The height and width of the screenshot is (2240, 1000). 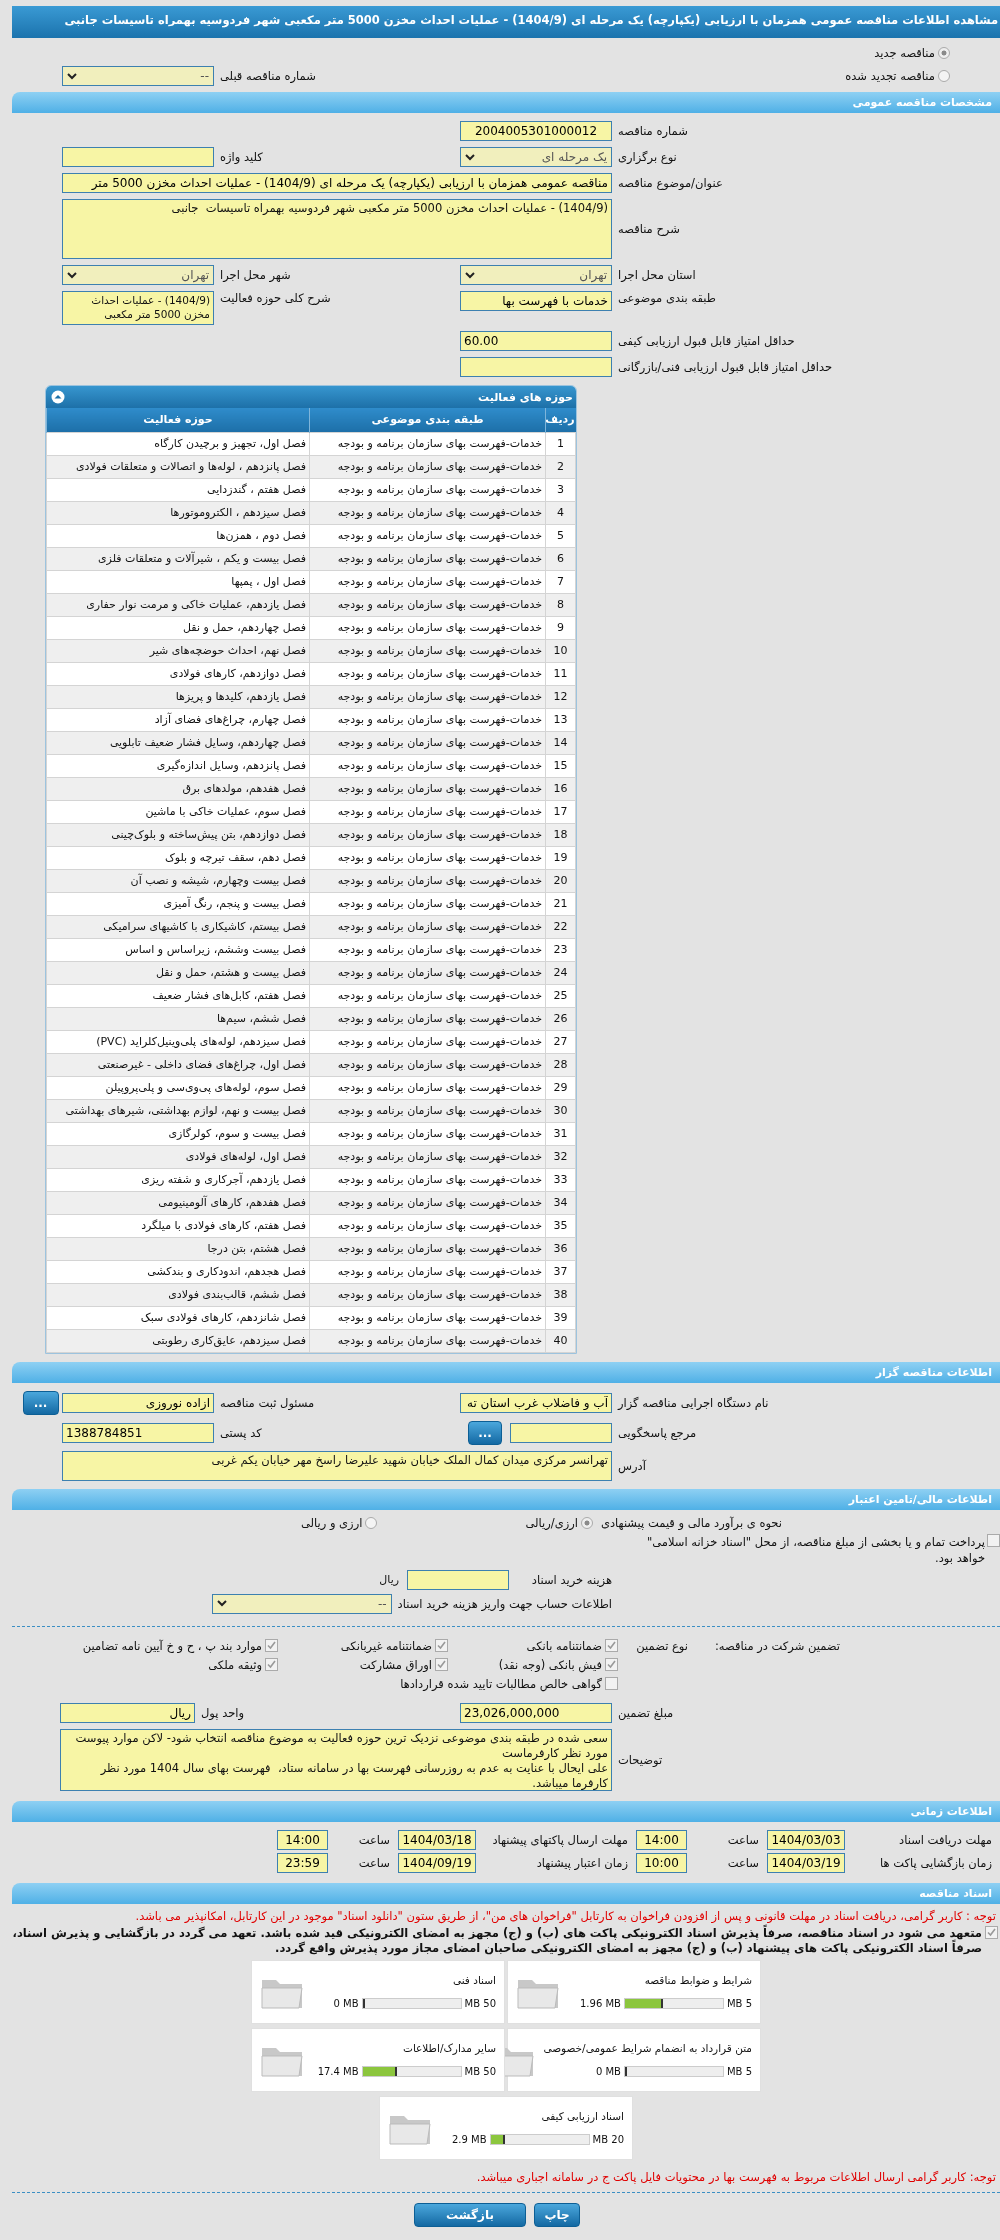 I want to click on table-cell: فصل هفدهم، مولدهای برق, so click(x=178, y=788).